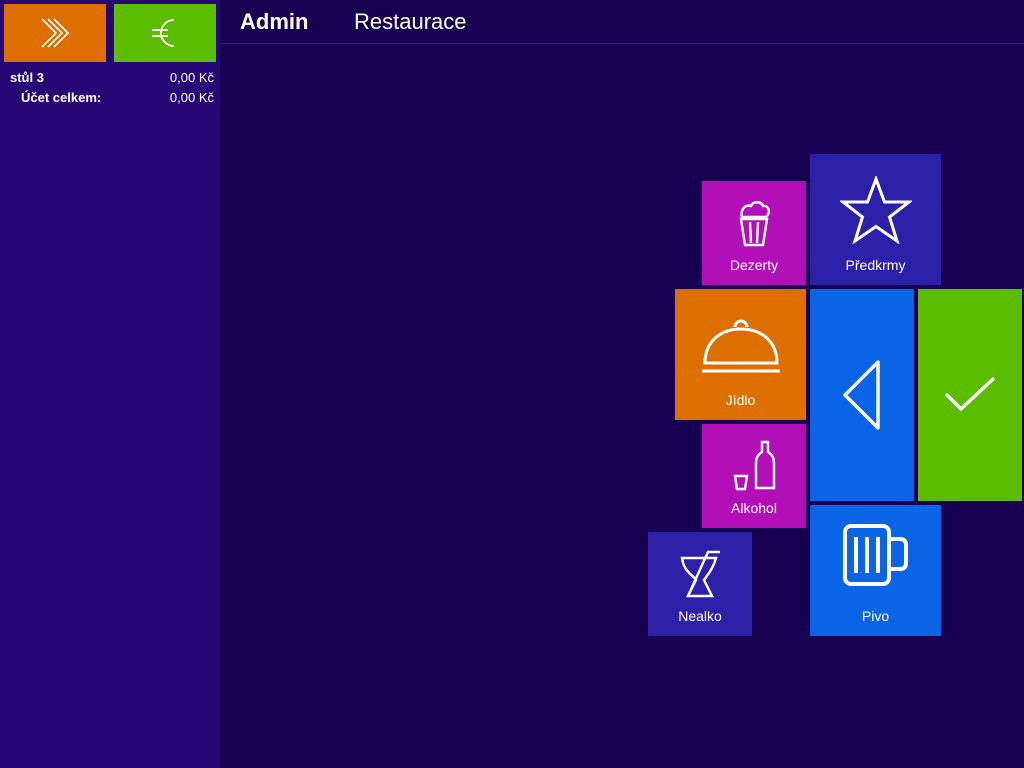 This screenshot has width=1024, height=768. I want to click on table-amount: 0,00 Kč, so click(191, 77).